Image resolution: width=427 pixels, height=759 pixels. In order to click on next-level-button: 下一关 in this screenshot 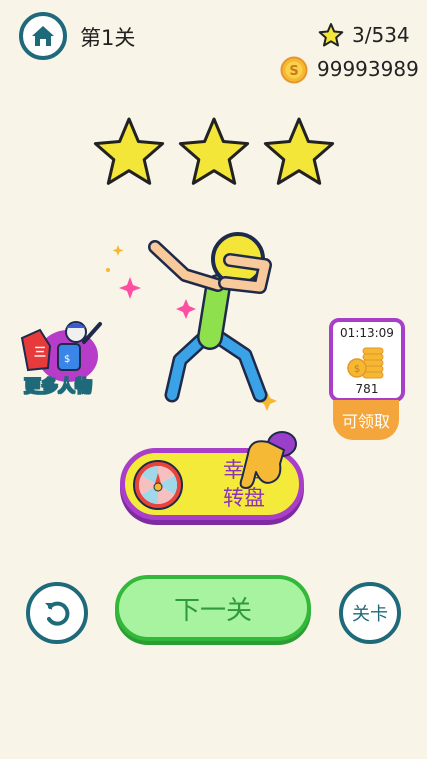, I will do `click(213, 608)`.